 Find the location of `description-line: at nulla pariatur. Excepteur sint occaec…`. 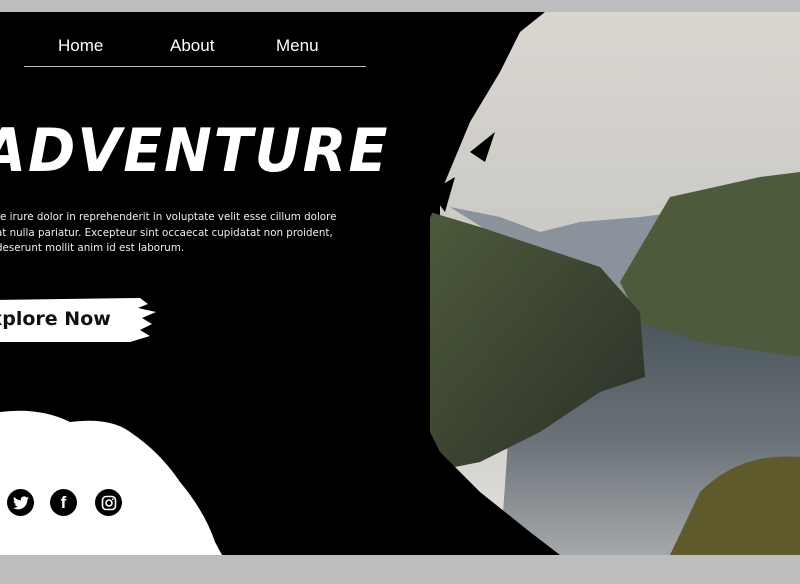

description-line: at nulla pariatur. Excepteur sint occaec… is located at coordinates (166, 232).